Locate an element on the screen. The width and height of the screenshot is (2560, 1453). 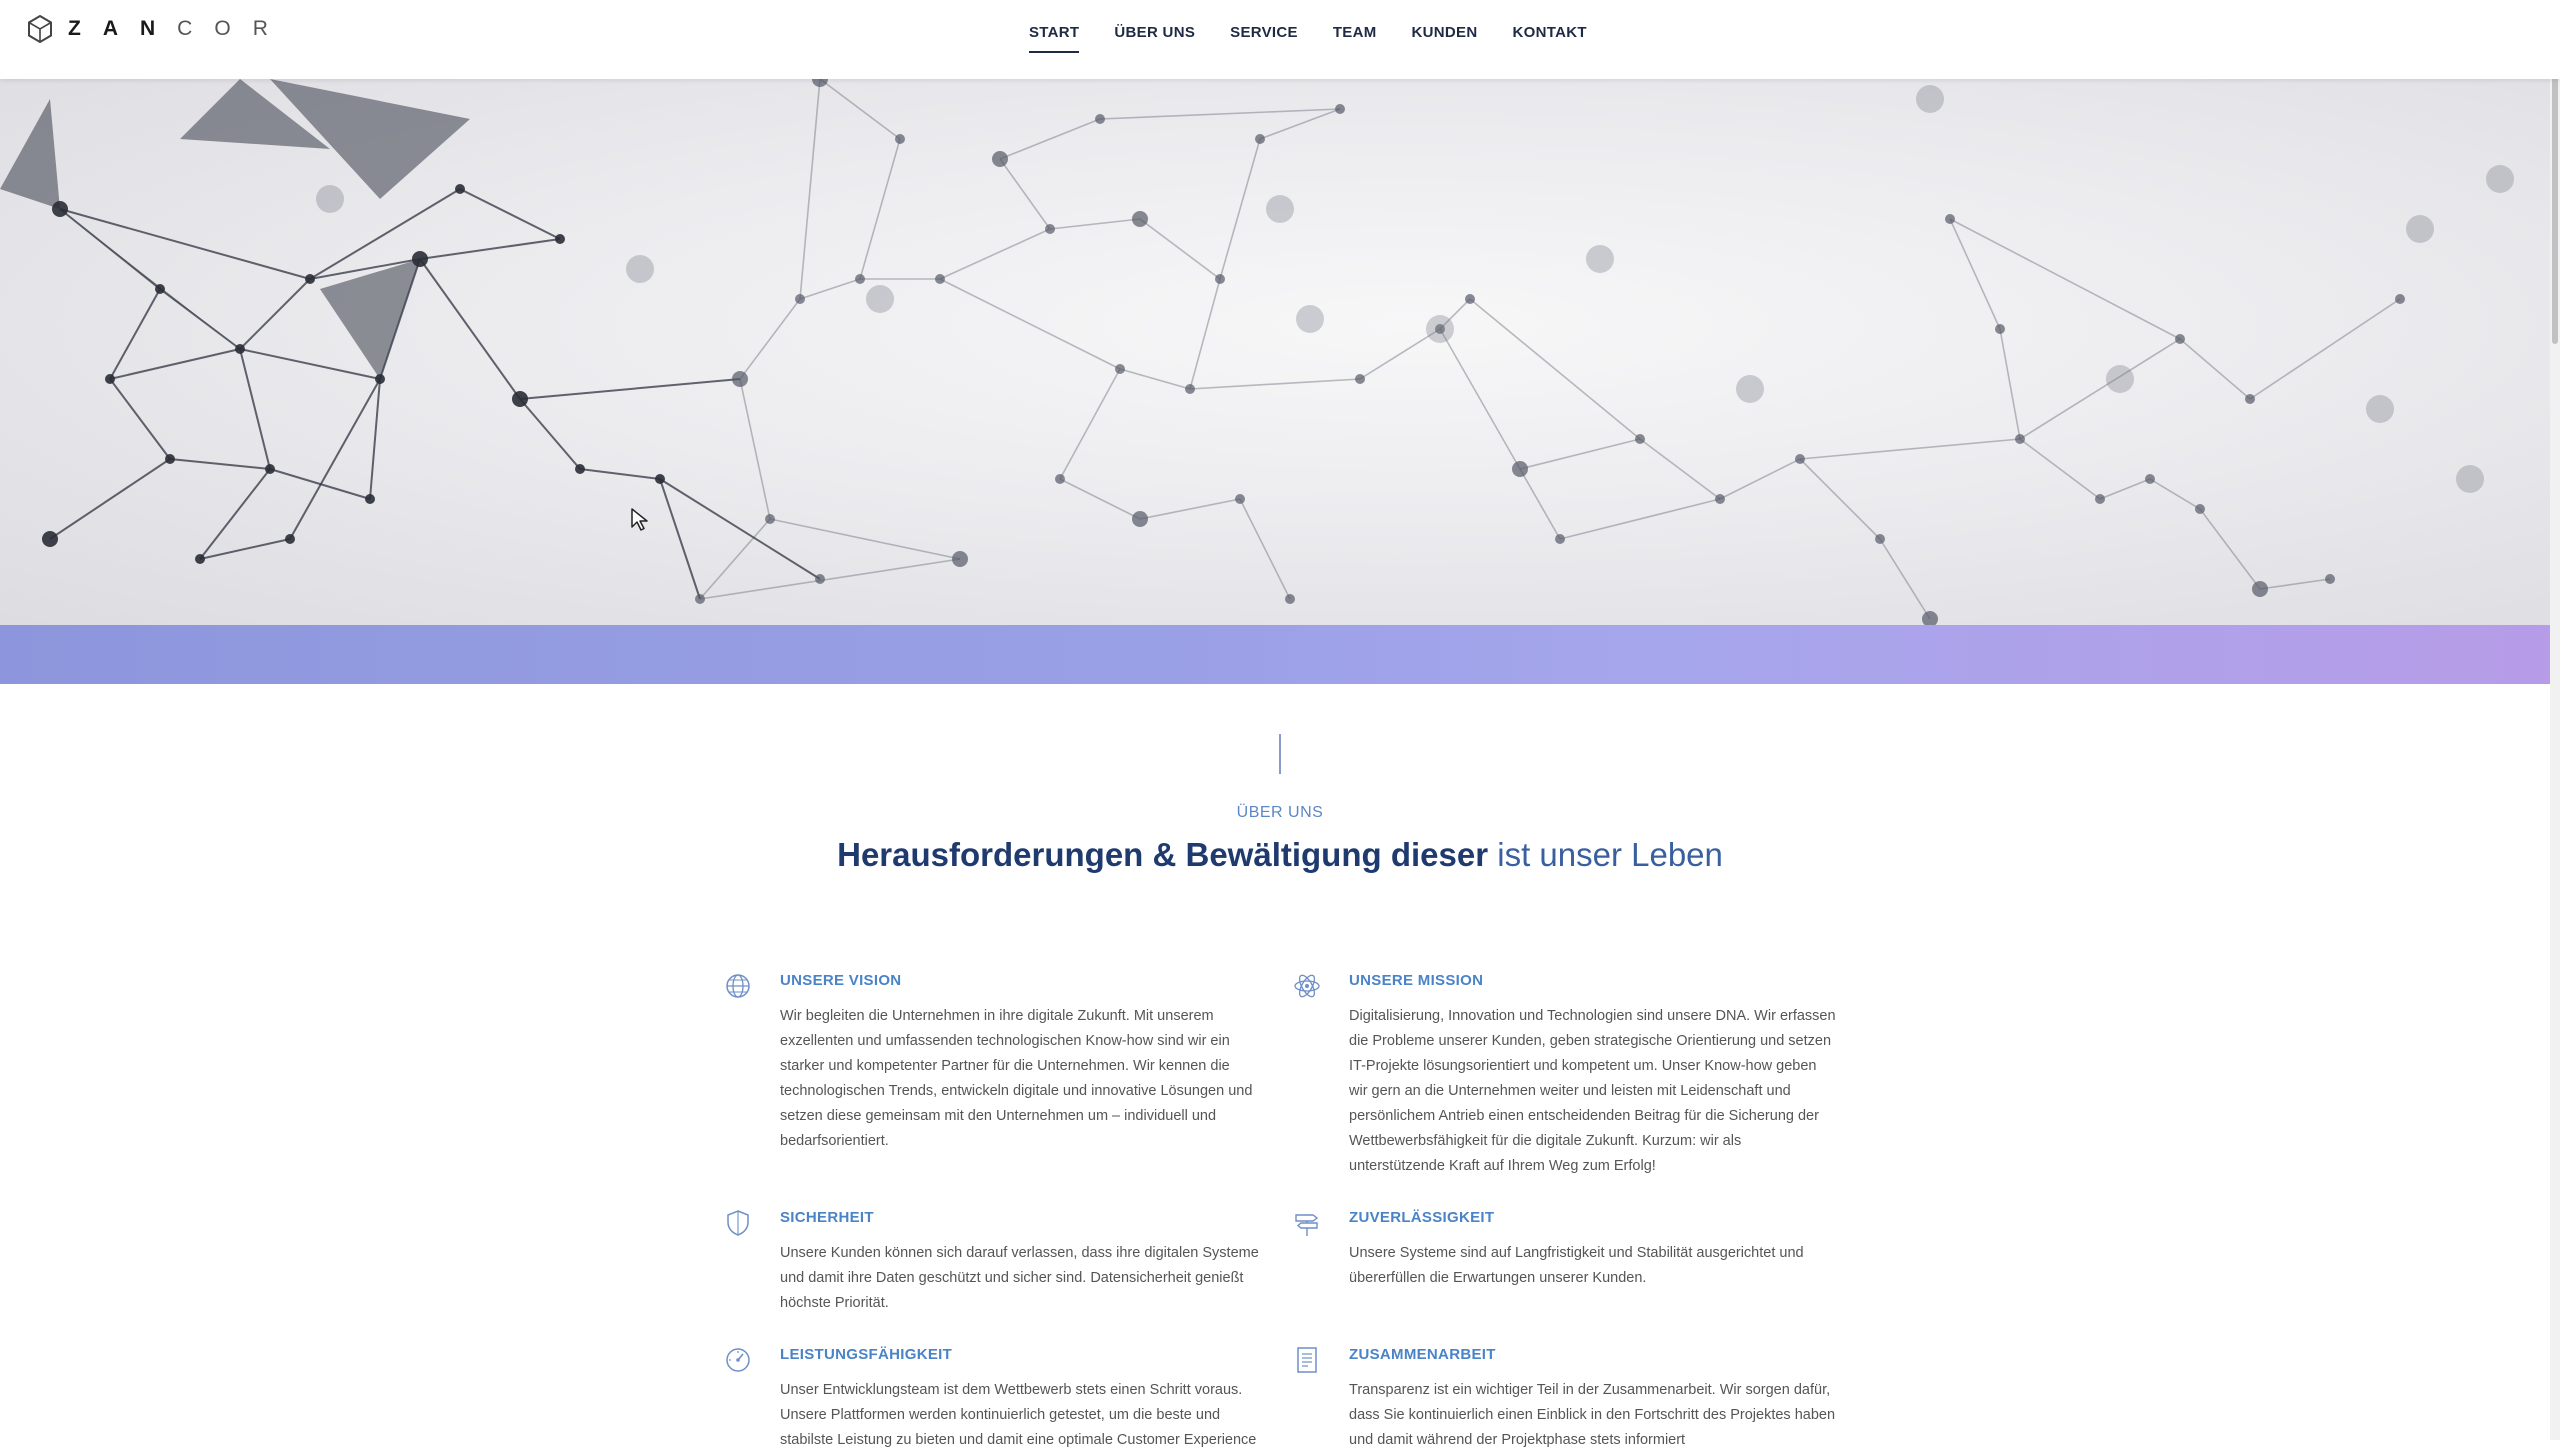
nav-kontakt: KONTAKT is located at coordinates (1550, 37).